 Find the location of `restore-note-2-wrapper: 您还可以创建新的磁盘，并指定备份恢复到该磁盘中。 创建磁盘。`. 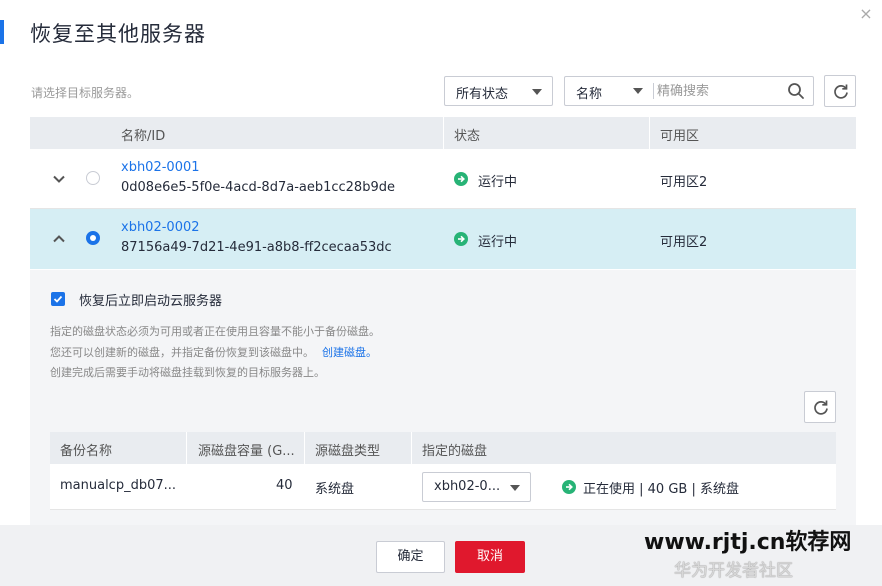

restore-note-2-wrapper: 您还可以创建新的磁盘，并指定备份恢复到该磁盘中。 创建磁盘。 is located at coordinates (213, 352).